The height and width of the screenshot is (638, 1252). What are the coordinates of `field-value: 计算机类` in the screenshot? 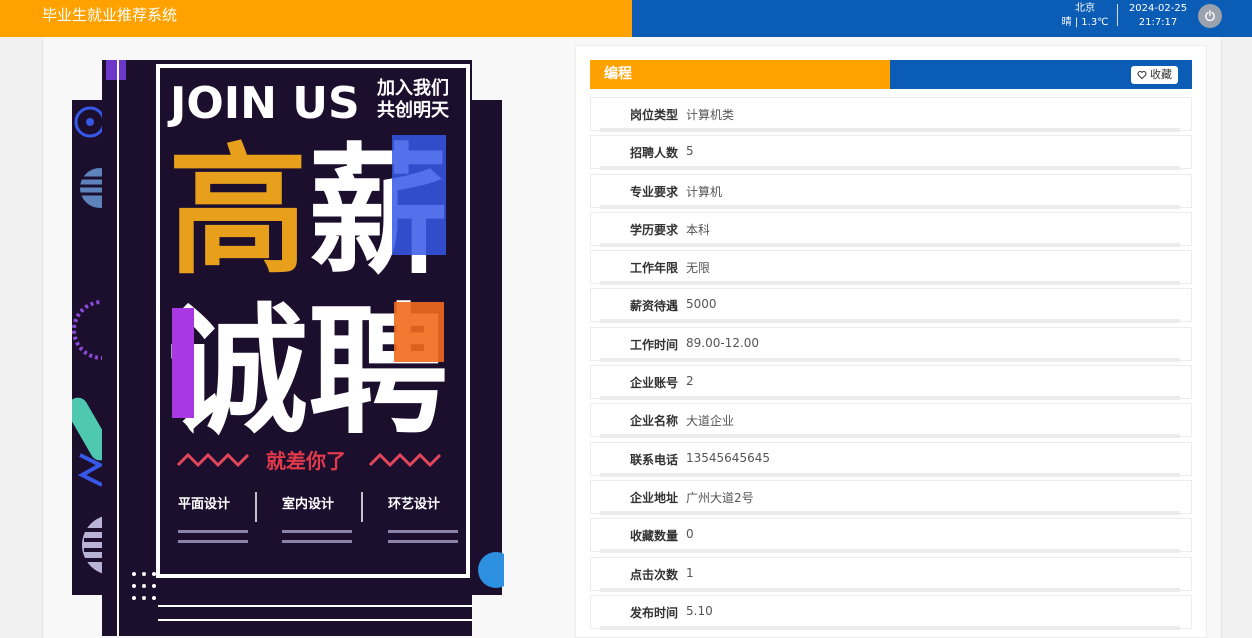 It's located at (710, 115).